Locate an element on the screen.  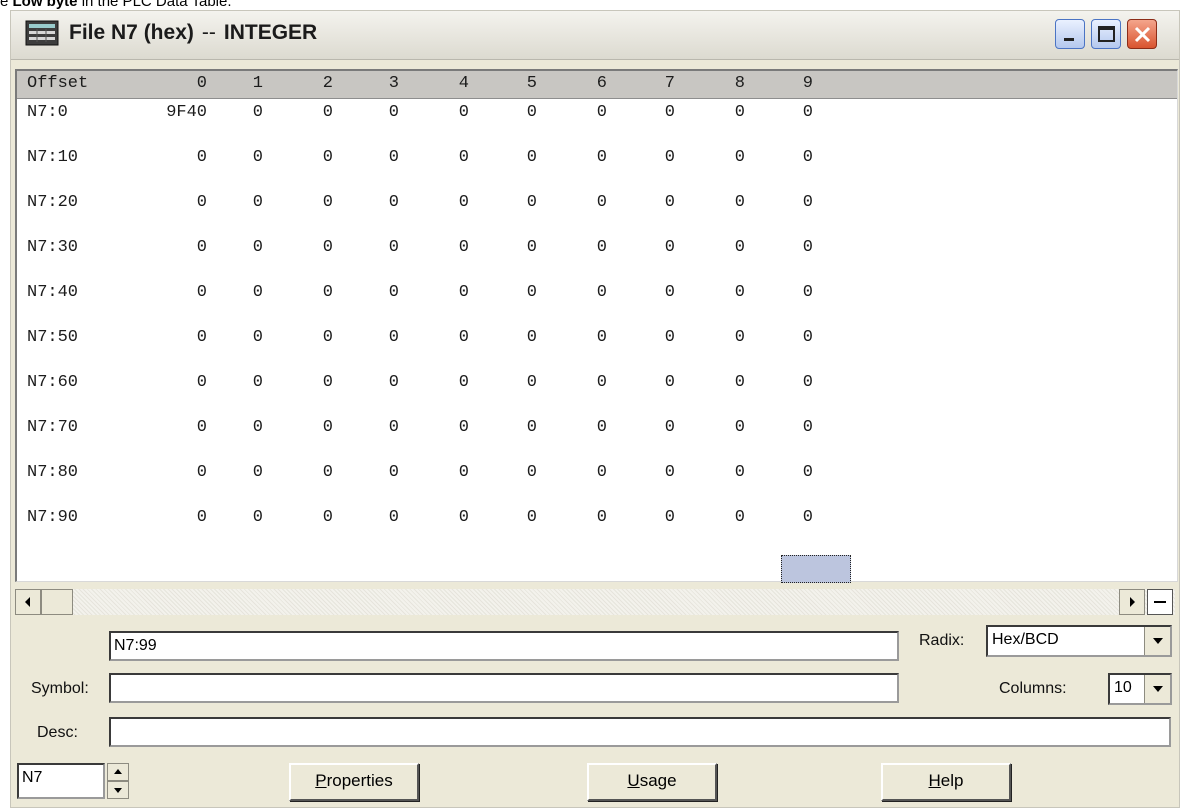
file-number-stepper is located at coordinates (118, 781).